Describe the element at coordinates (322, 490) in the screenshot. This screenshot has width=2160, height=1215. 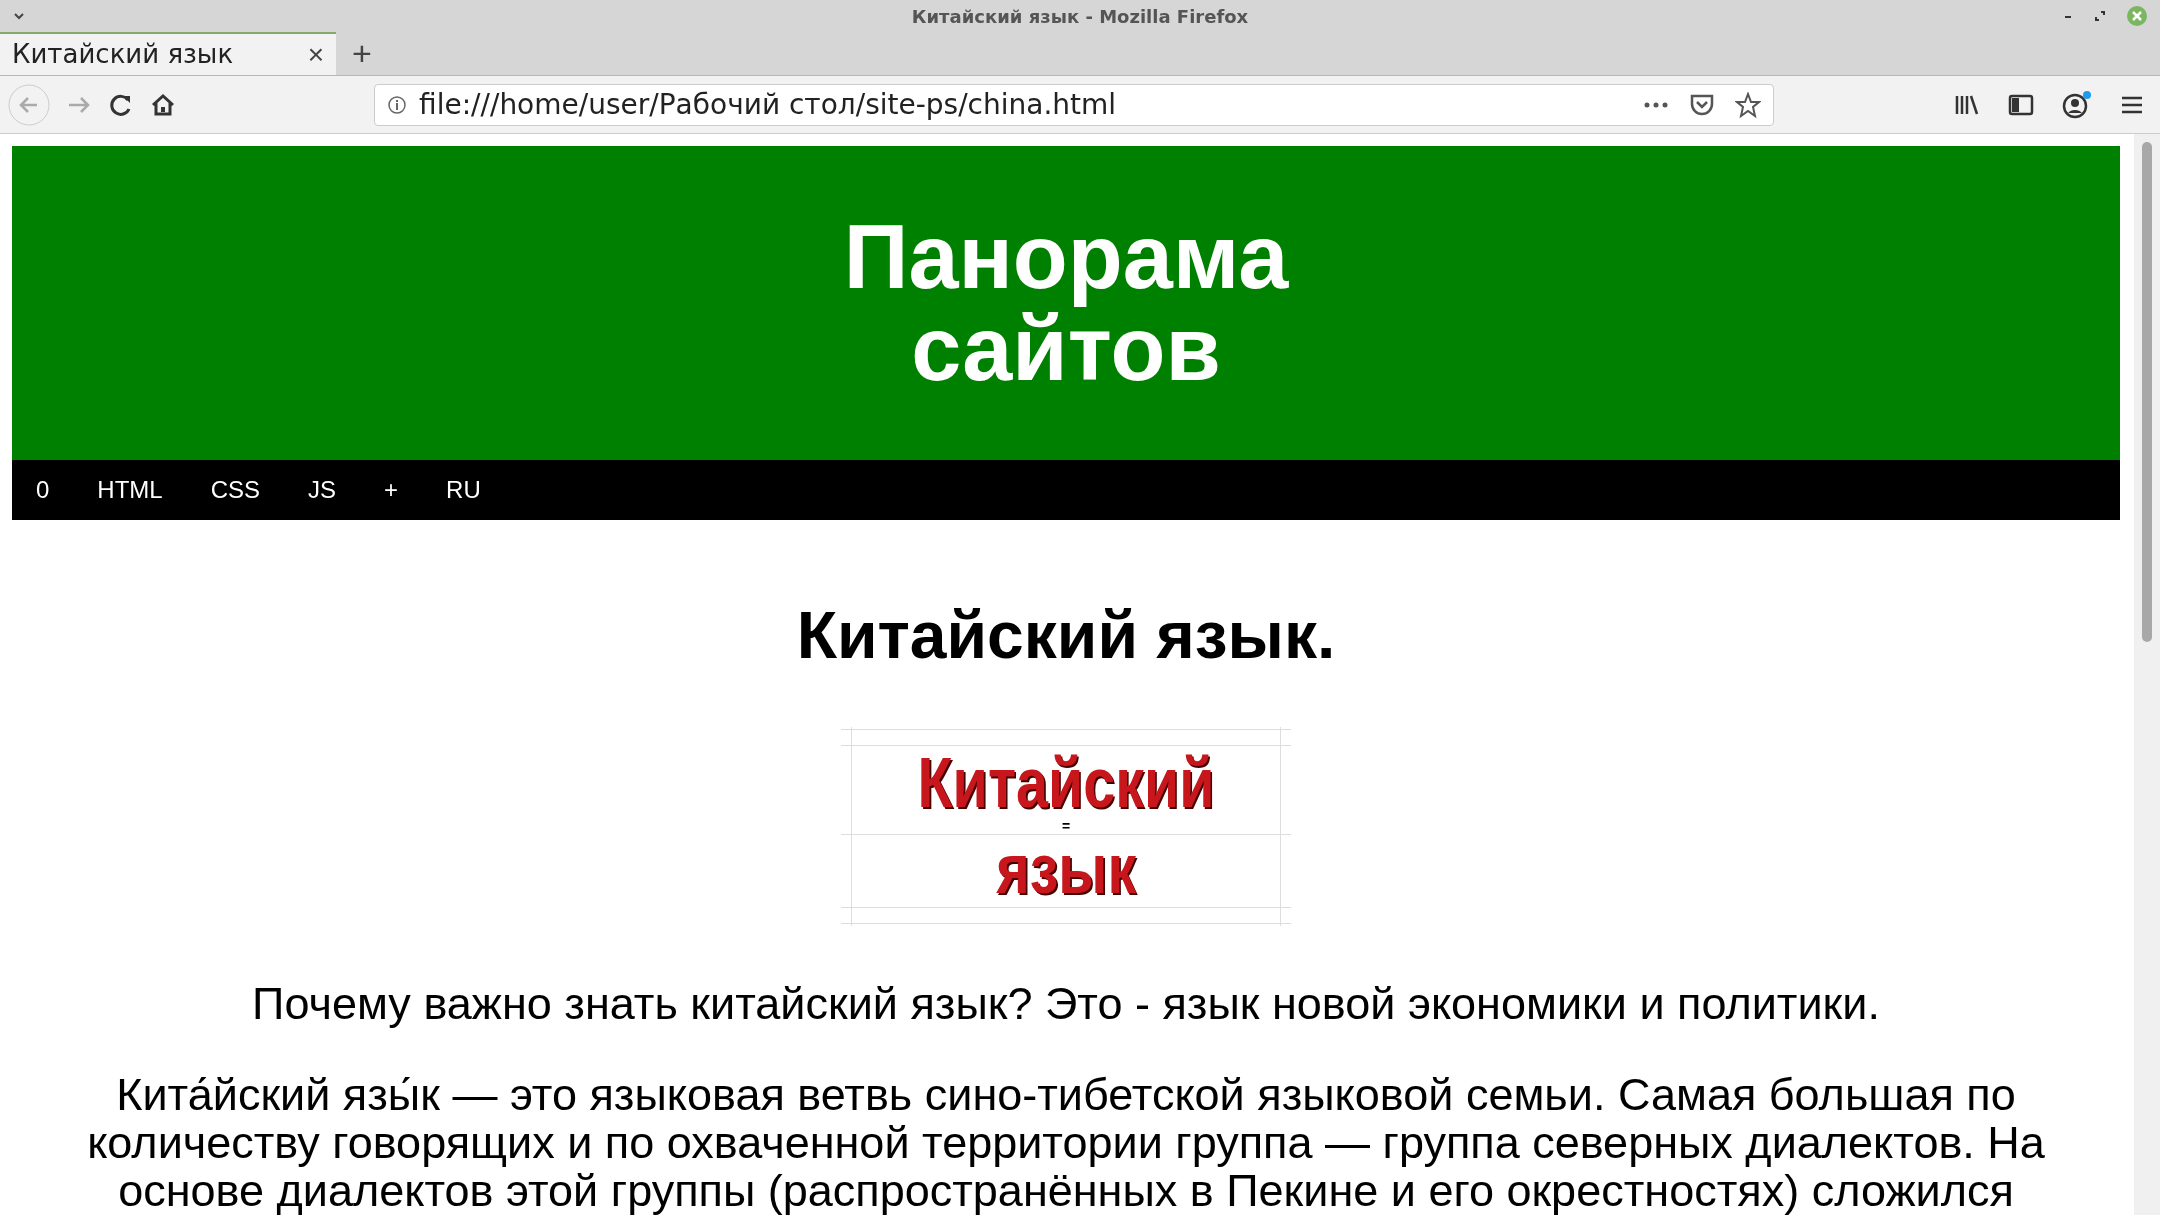
I see `nav-link: JS` at that location.